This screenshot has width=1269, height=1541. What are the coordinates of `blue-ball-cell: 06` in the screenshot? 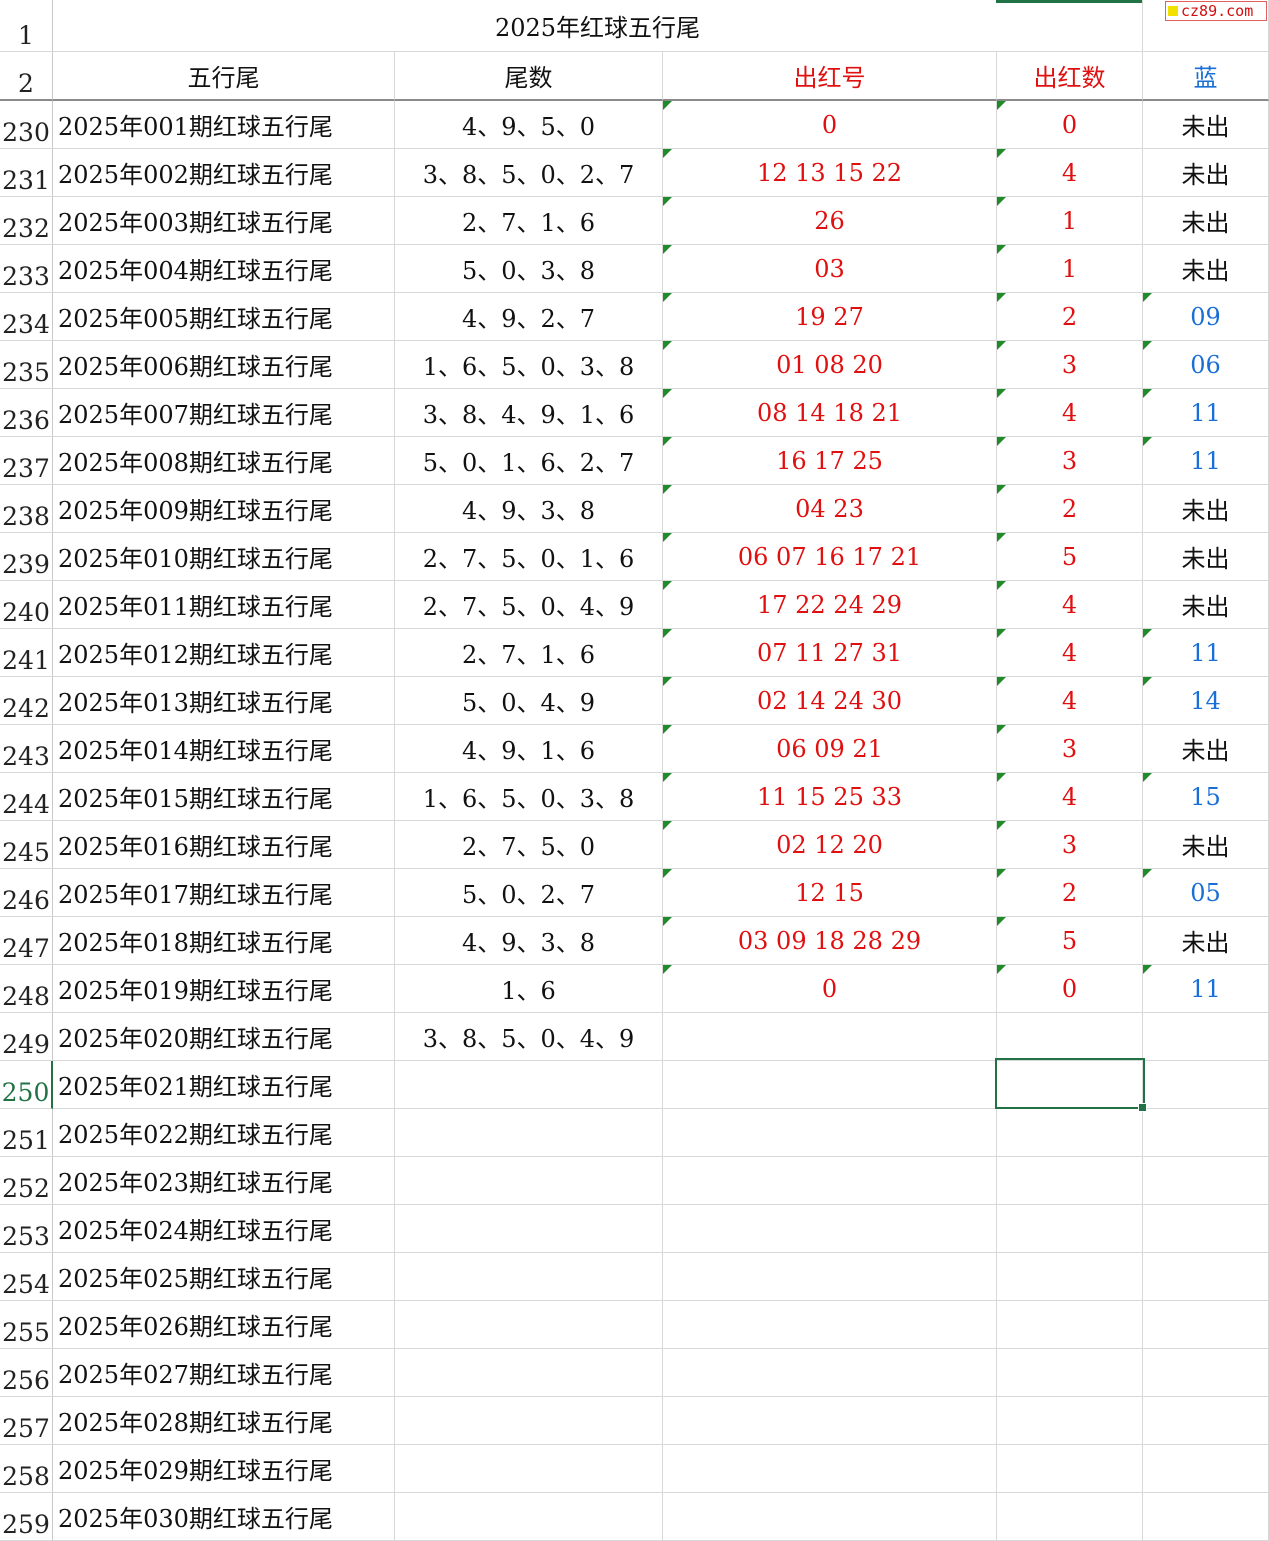 It's located at (1206, 365).